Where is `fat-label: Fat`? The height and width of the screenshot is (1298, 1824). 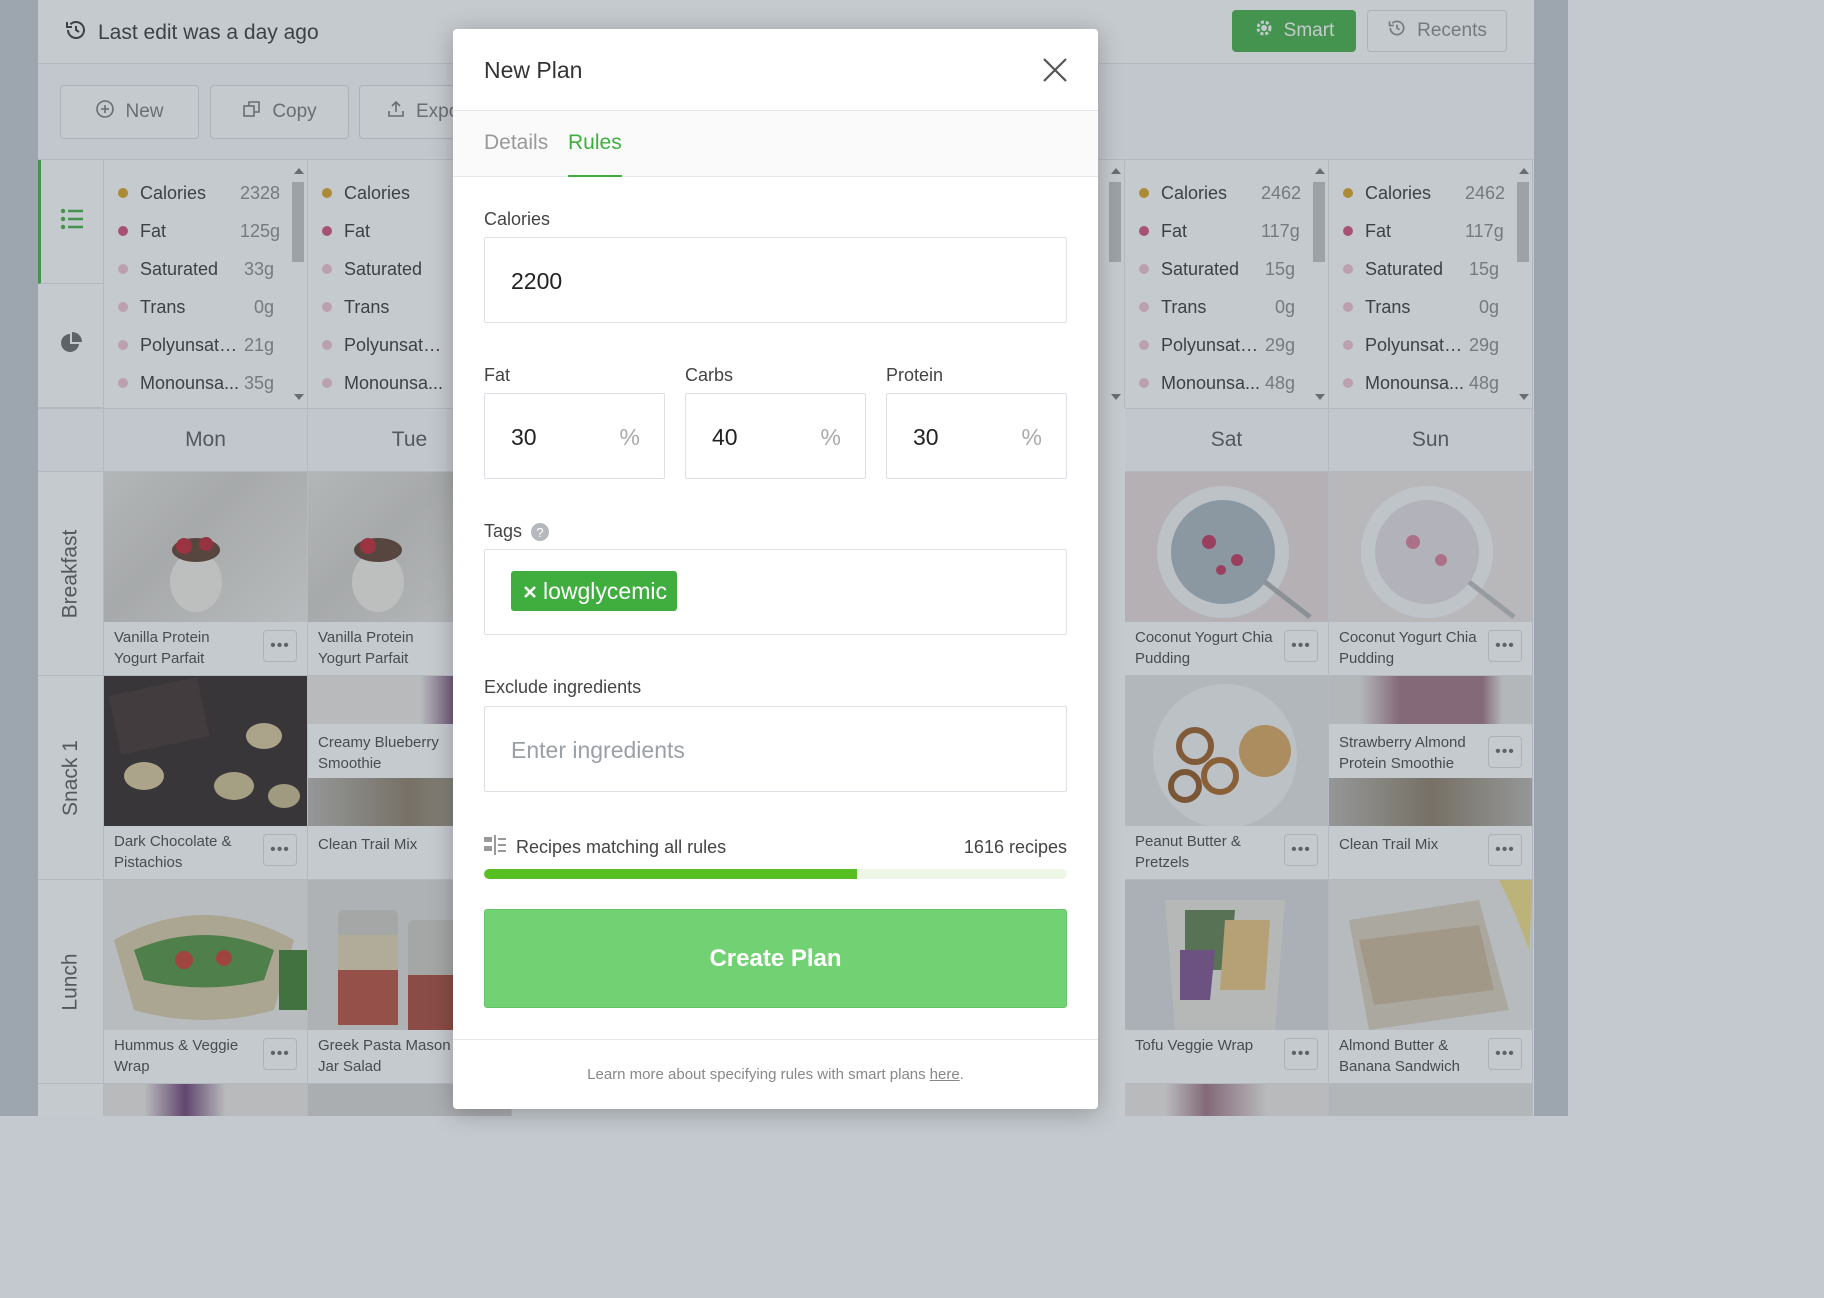
fat-label: Fat is located at coordinates (497, 375).